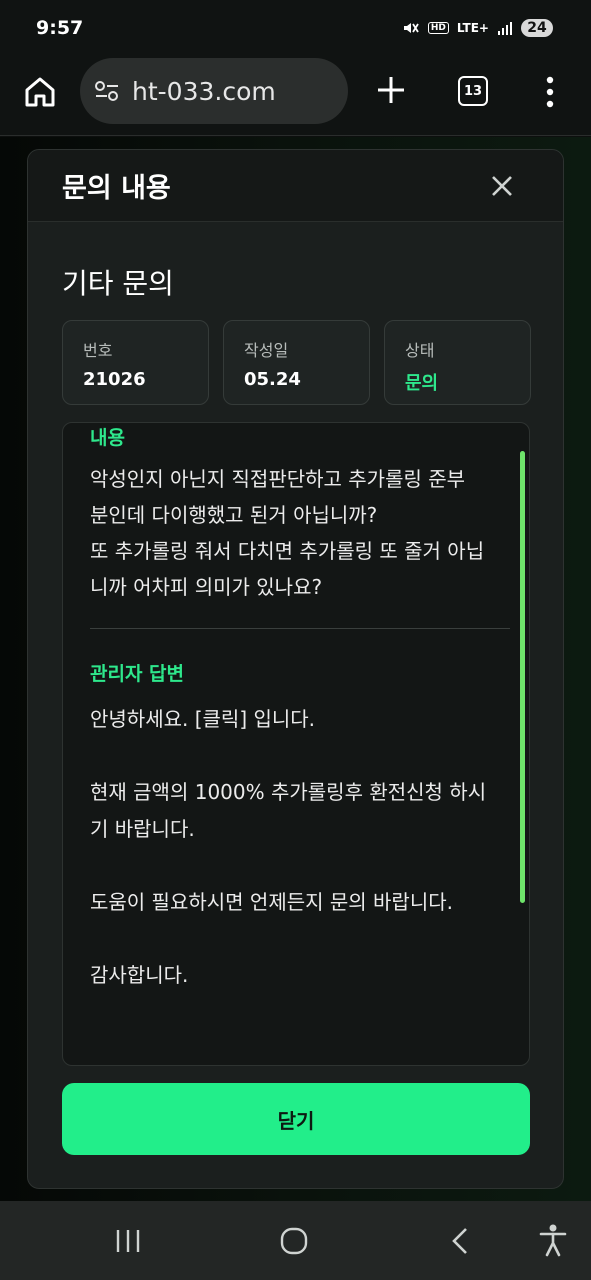  What do you see at coordinates (300, 628) in the screenshot?
I see `divider` at bounding box center [300, 628].